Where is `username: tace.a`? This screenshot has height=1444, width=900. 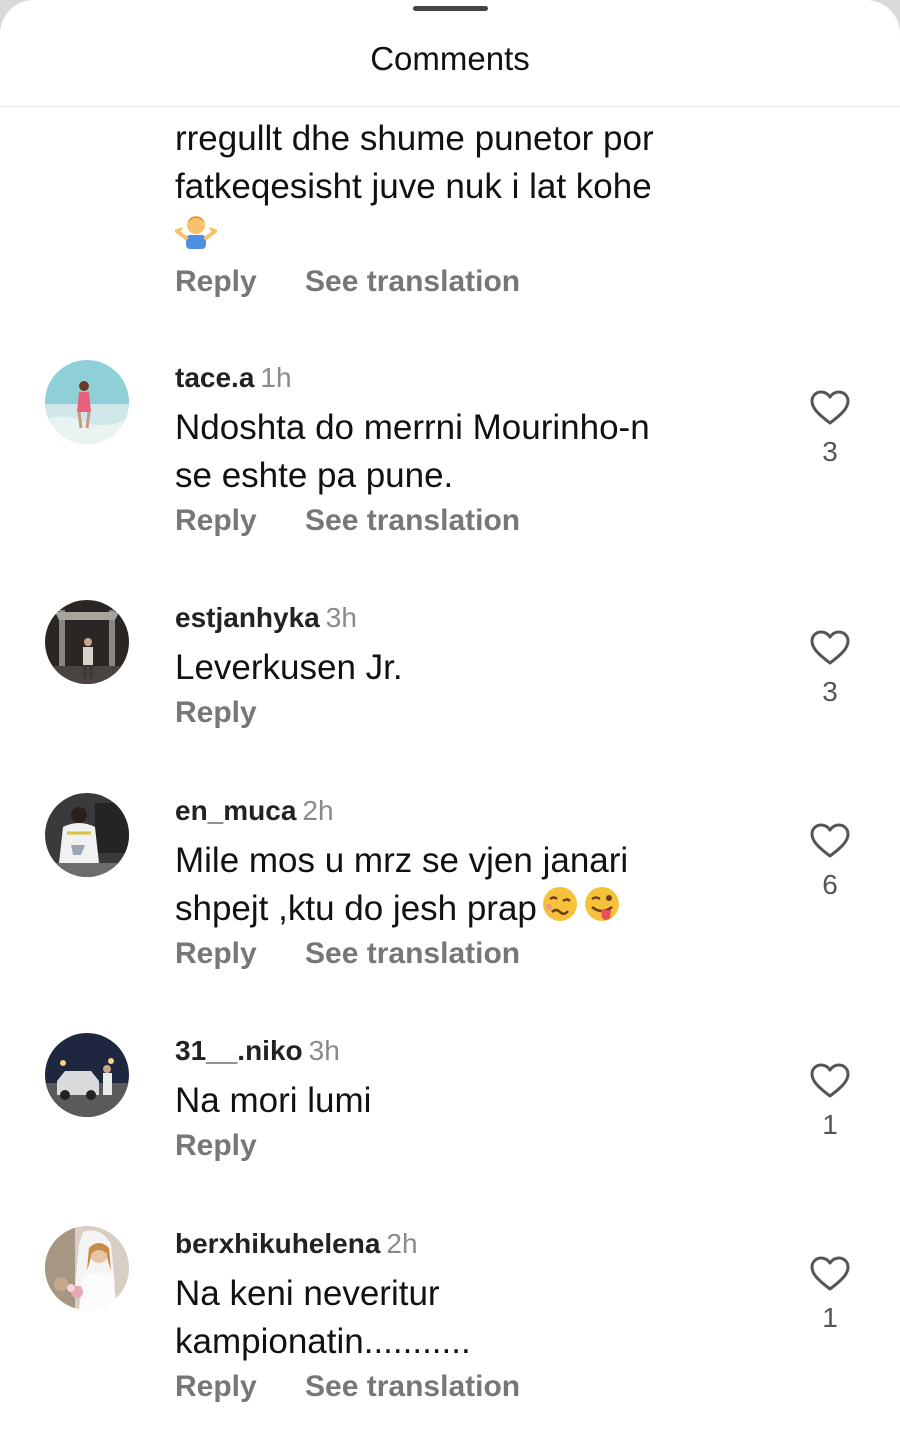
username: tace.a is located at coordinates (214, 377).